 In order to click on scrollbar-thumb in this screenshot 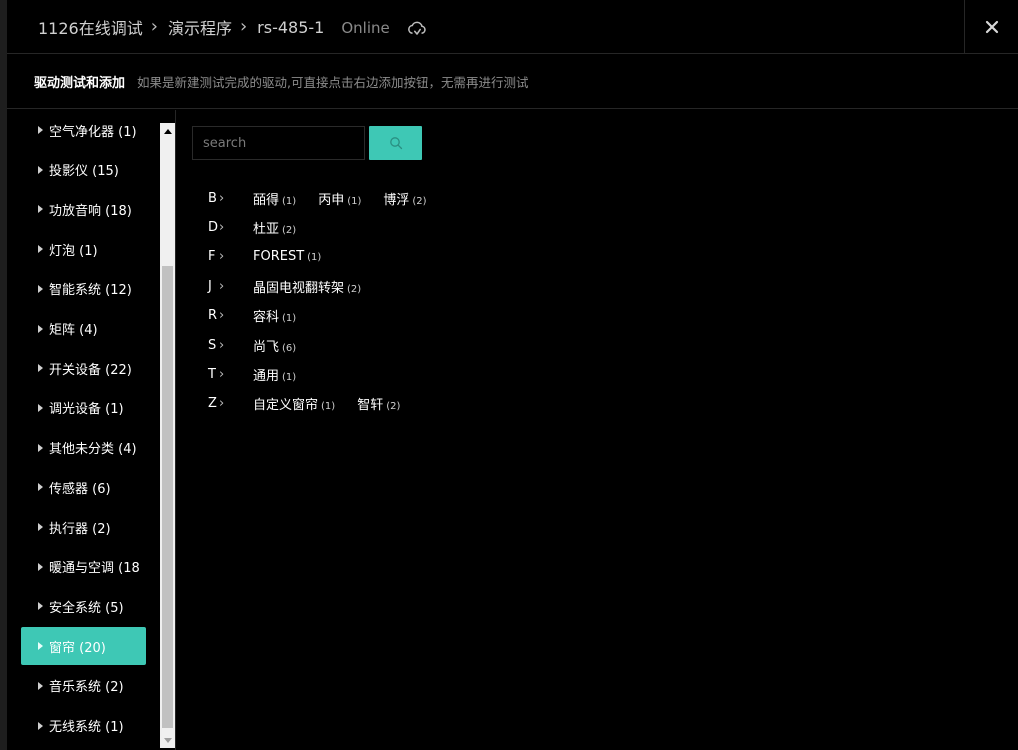, I will do `click(167, 497)`.